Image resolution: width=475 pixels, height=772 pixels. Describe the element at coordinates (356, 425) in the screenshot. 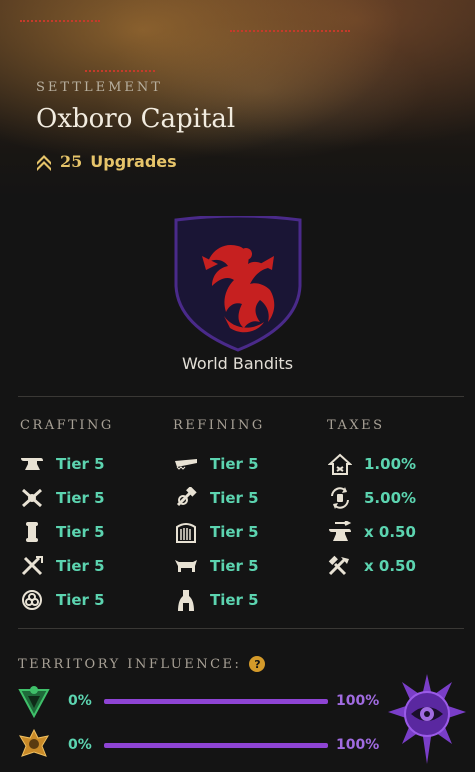

I see `taxes-heading: TAXES` at that location.